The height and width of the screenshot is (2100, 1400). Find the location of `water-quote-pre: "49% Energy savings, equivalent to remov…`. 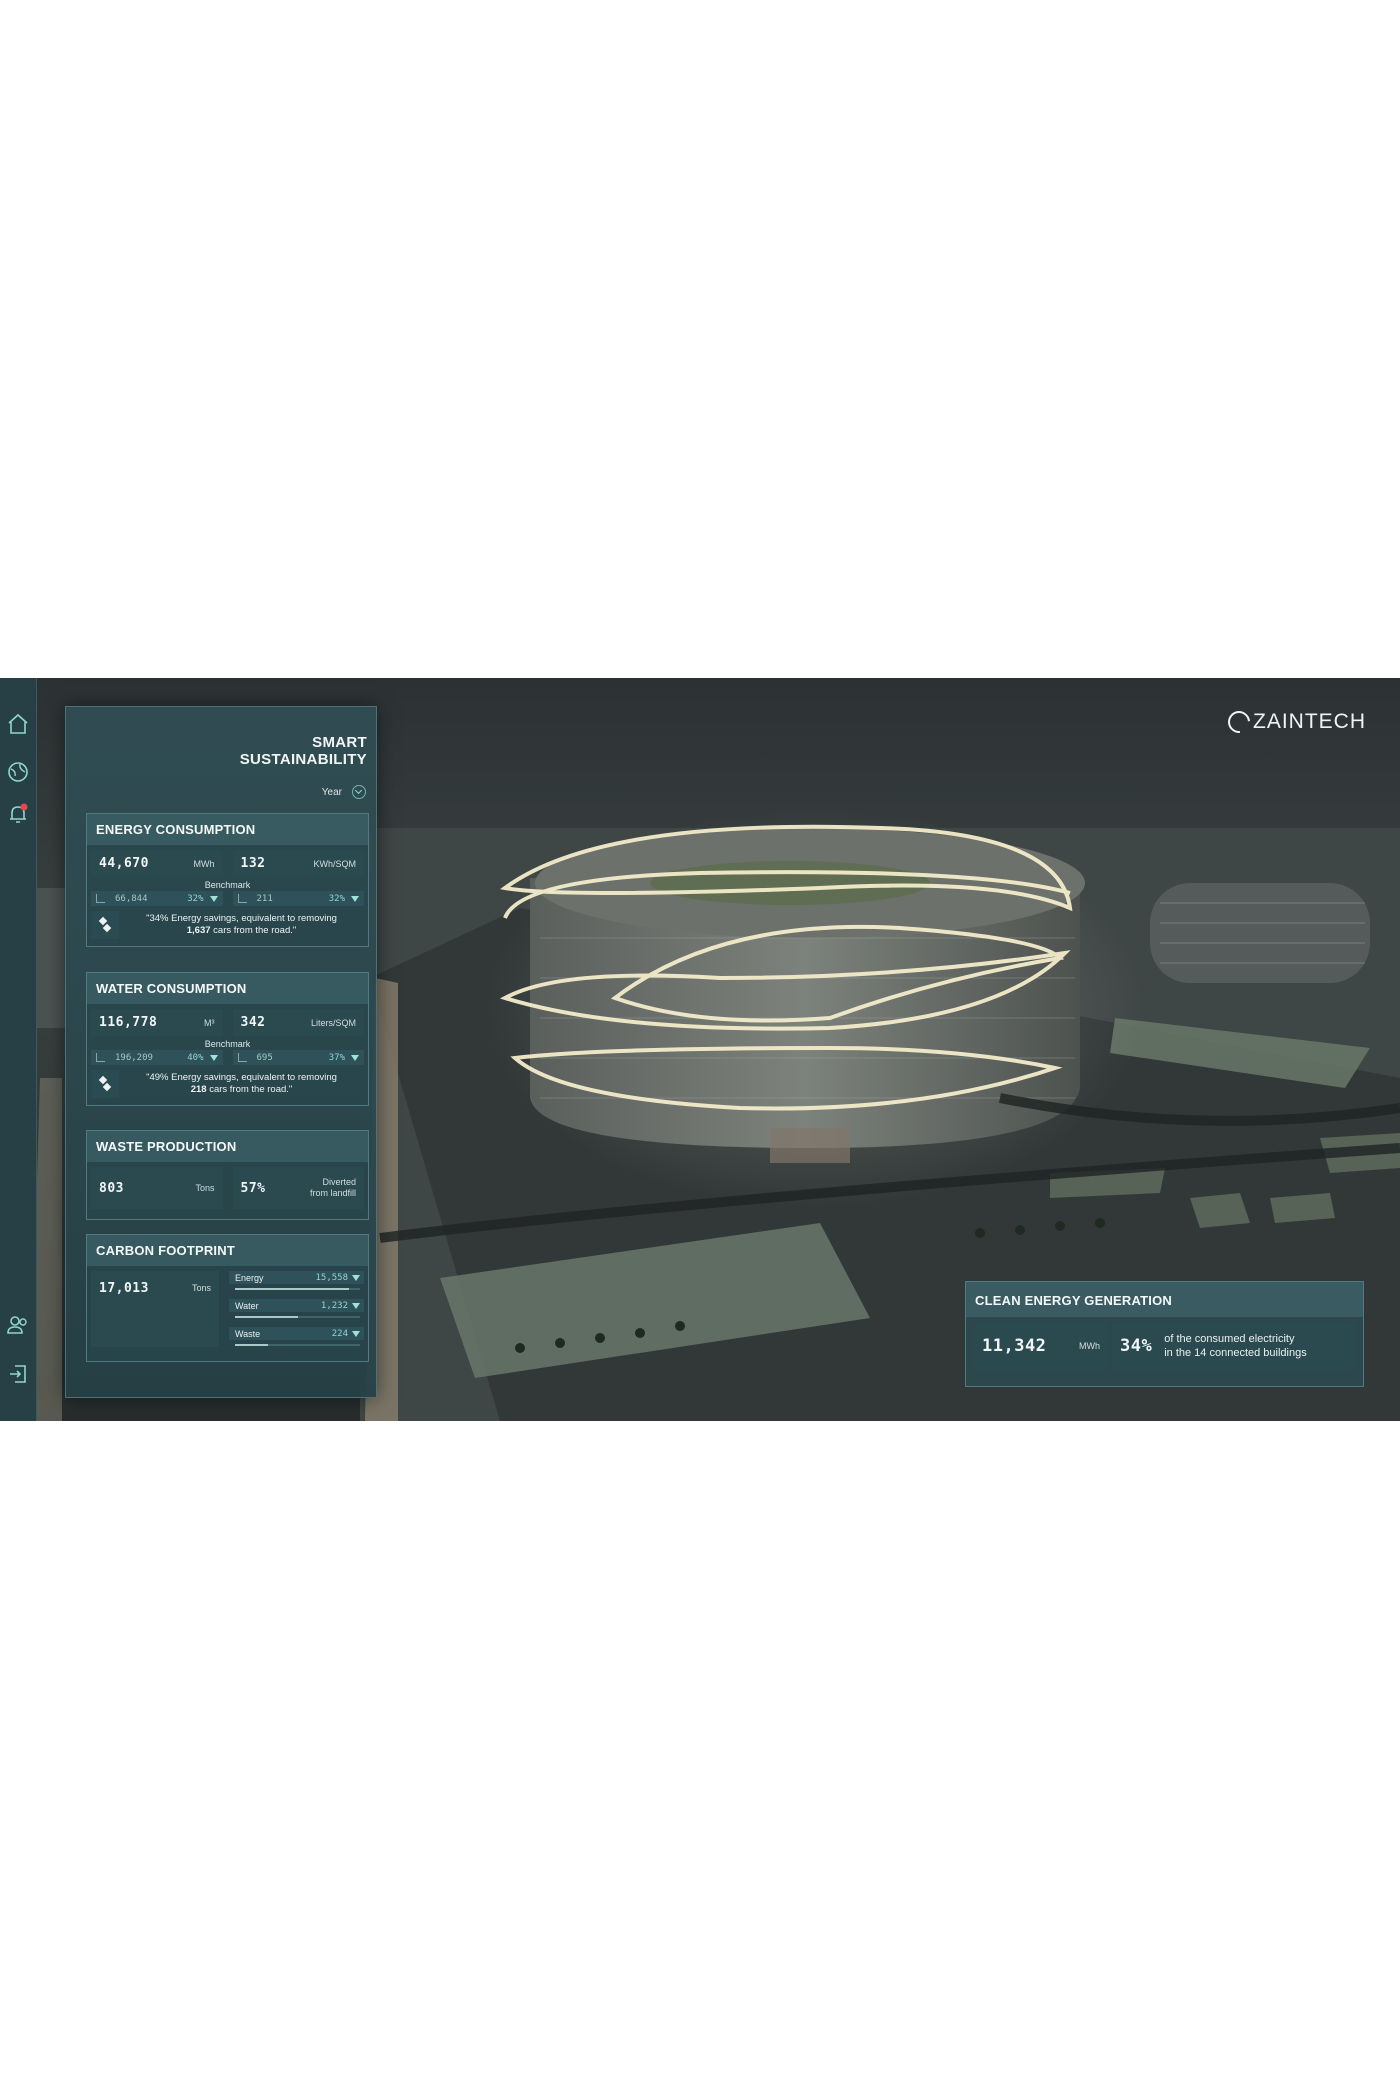

water-quote-pre: "49% Energy savings, equivalent to remov… is located at coordinates (241, 1077).